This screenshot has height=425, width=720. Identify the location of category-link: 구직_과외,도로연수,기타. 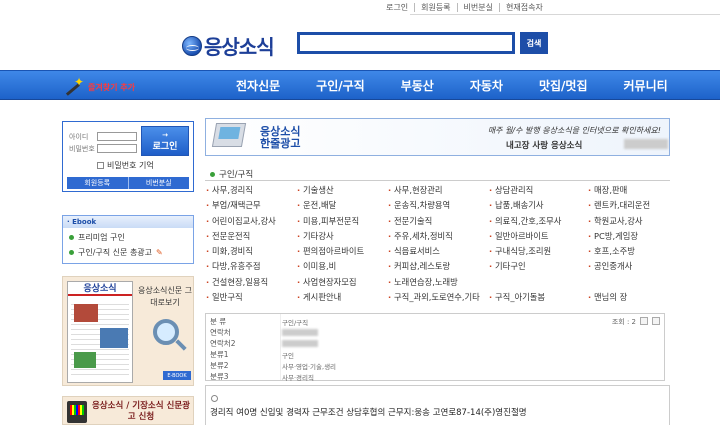
(438, 298).